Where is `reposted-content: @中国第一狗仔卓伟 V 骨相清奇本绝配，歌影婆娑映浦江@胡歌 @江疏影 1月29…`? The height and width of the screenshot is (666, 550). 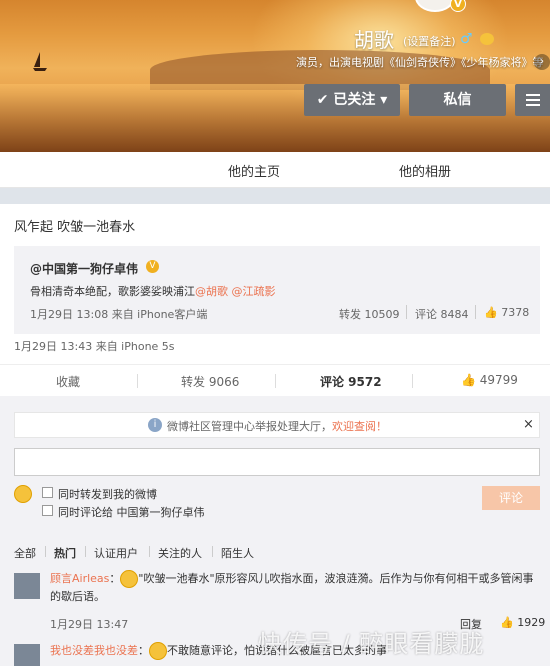
reposted-content: @中国第一狗仔卓伟 V 骨相清奇本绝配，歌影婆娑映浦江@胡歌 @江疏影 1月29… is located at coordinates (277, 290).